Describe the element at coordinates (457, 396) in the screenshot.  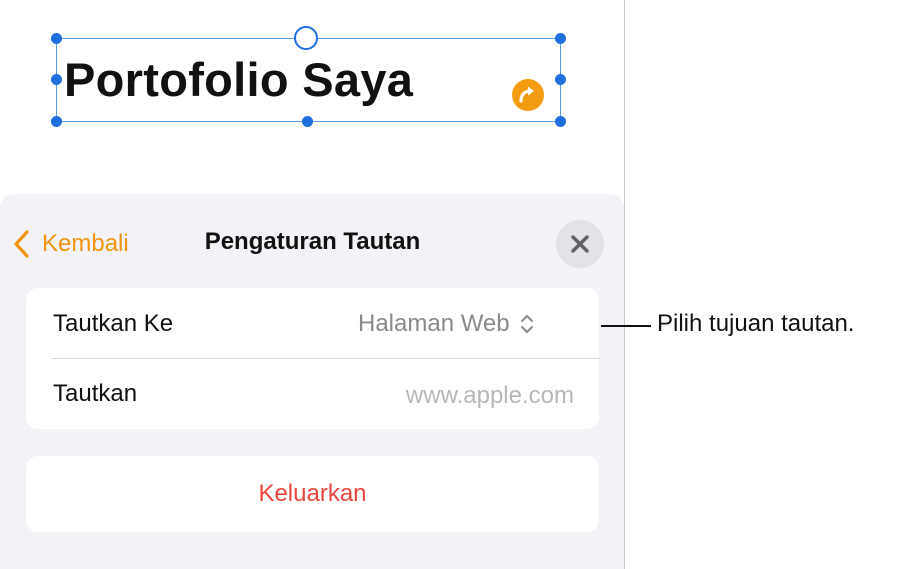
I see `link-url-field` at that location.